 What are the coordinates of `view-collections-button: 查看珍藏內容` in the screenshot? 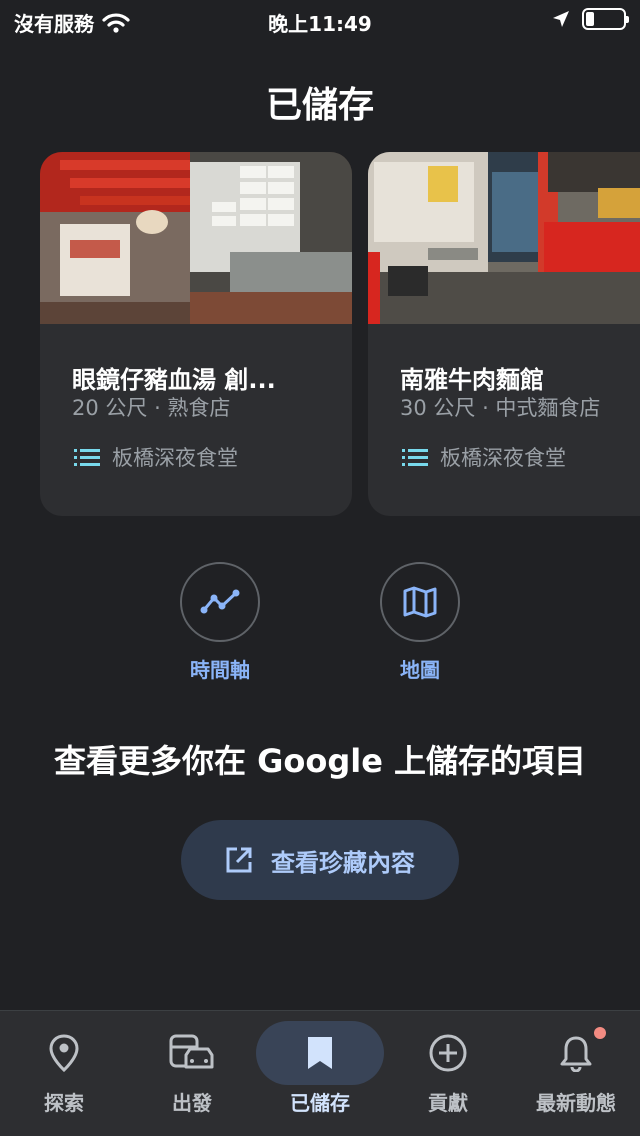 It's located at (320, 860).